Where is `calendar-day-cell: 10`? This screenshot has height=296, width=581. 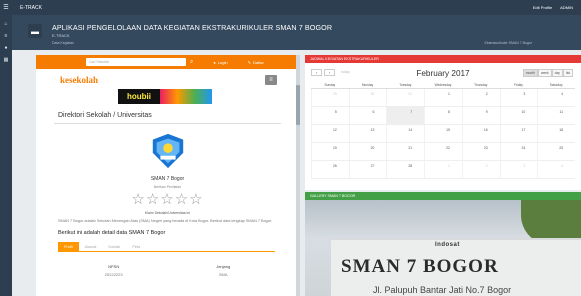 calendar-day-cell: 10 is located at coordinates (518, 115).